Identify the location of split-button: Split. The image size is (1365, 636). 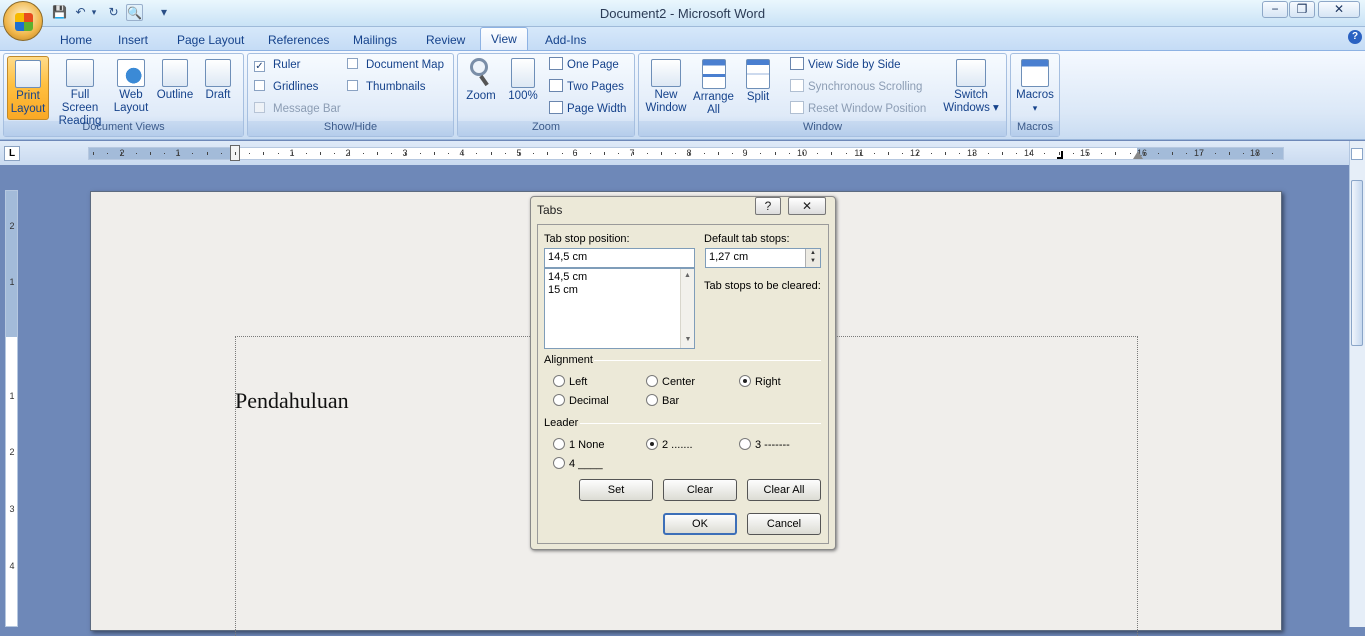
(758, 88).